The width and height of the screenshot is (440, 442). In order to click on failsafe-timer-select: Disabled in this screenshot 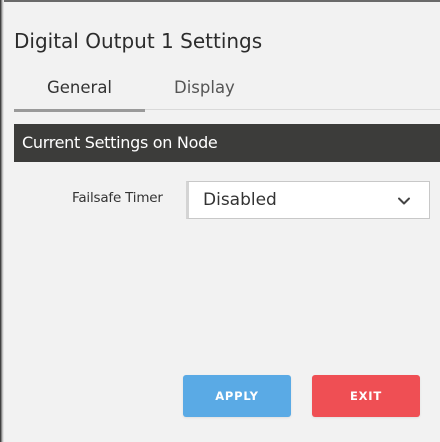, I will do `click(308, 200)`.